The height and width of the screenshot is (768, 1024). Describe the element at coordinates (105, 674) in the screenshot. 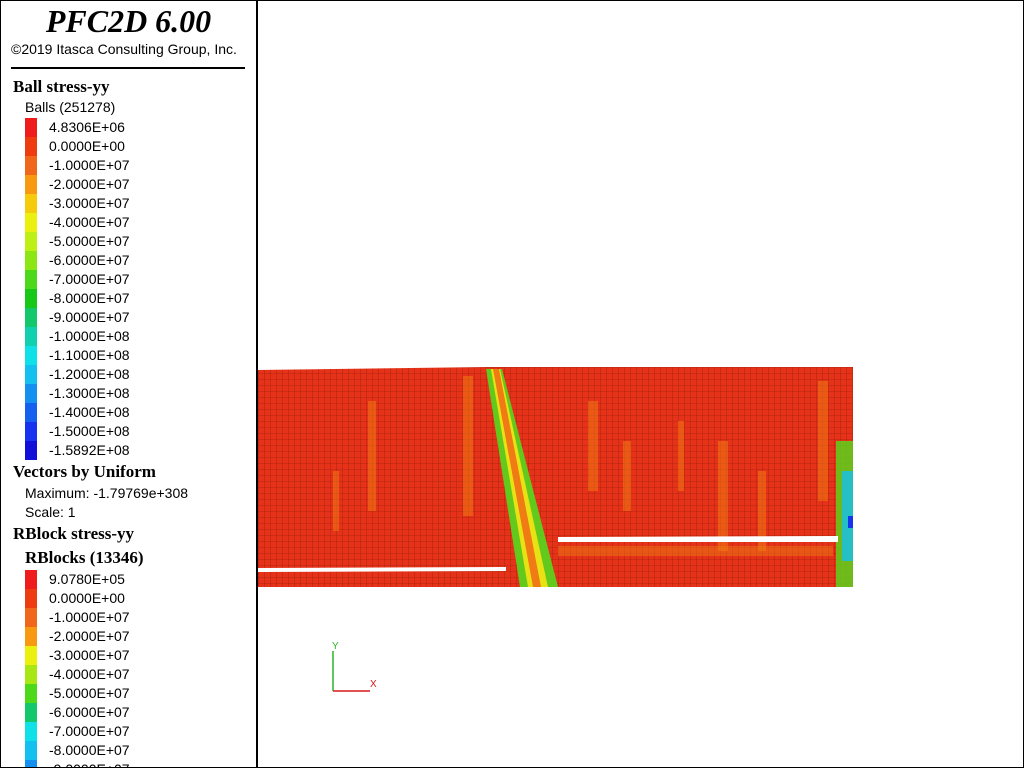

I see `rblock-stress-scale-row: -4.0000E+07` at that location.